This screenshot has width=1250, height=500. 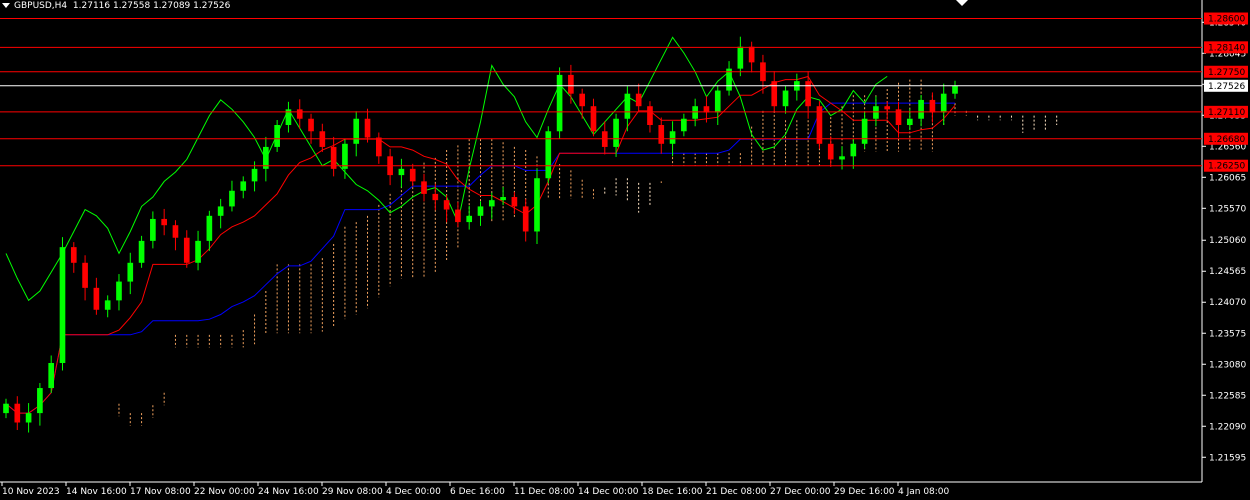 What do you see at coordinates (1227, 396) in the screenshot?
I see `price-tick-label: 1.22585` at bounding box center [1227, 396].